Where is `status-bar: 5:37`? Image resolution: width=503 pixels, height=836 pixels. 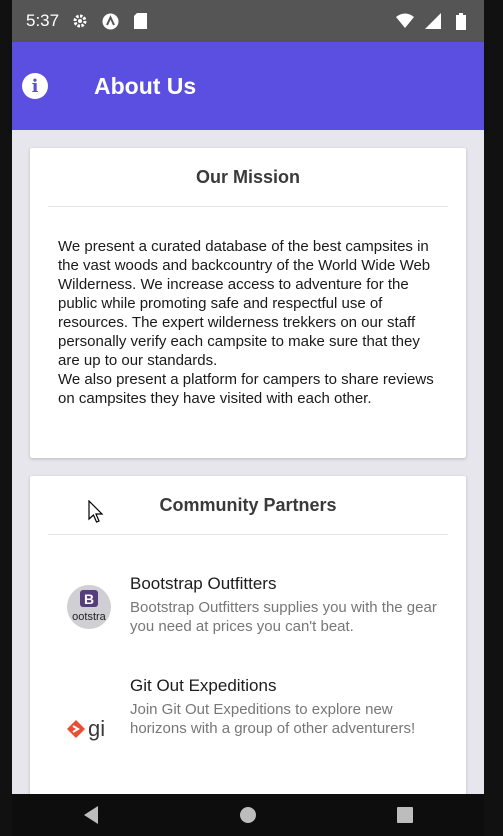 status-bar: 5:37 is located at coordinates (248, 21).